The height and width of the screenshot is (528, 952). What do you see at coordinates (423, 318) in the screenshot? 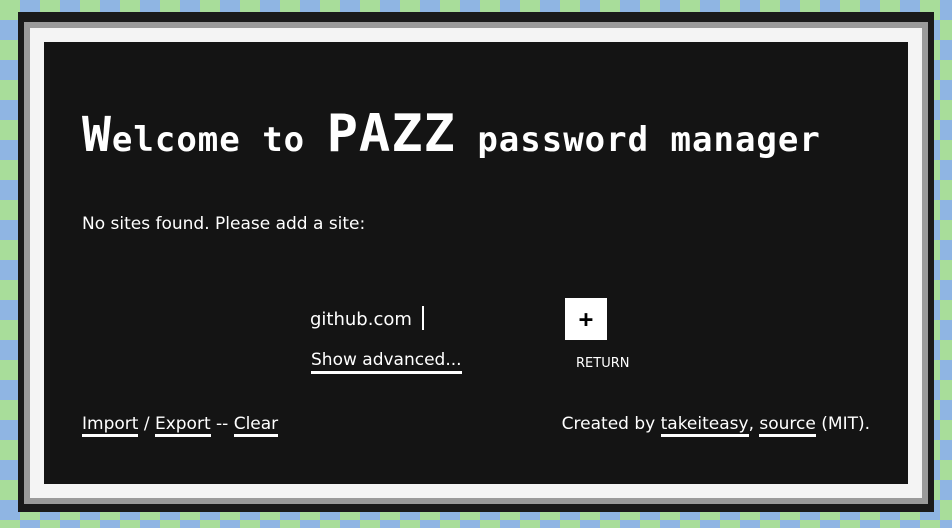
I see `text-caret` at bounding box center [423, 318].